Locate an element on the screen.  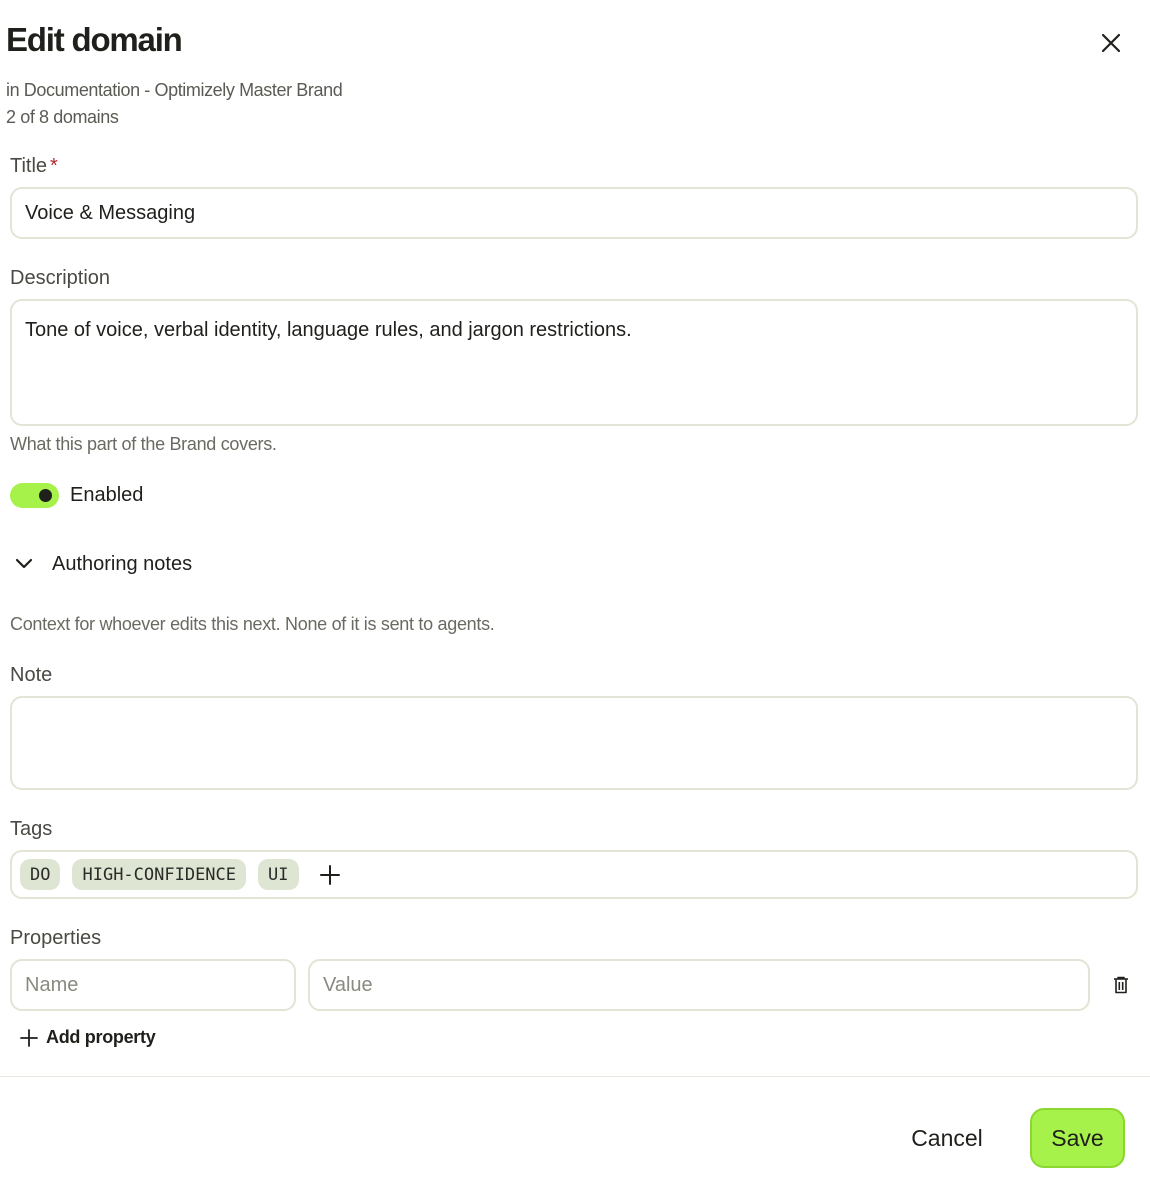
toggle-knob is located at coordinates (45, 495).